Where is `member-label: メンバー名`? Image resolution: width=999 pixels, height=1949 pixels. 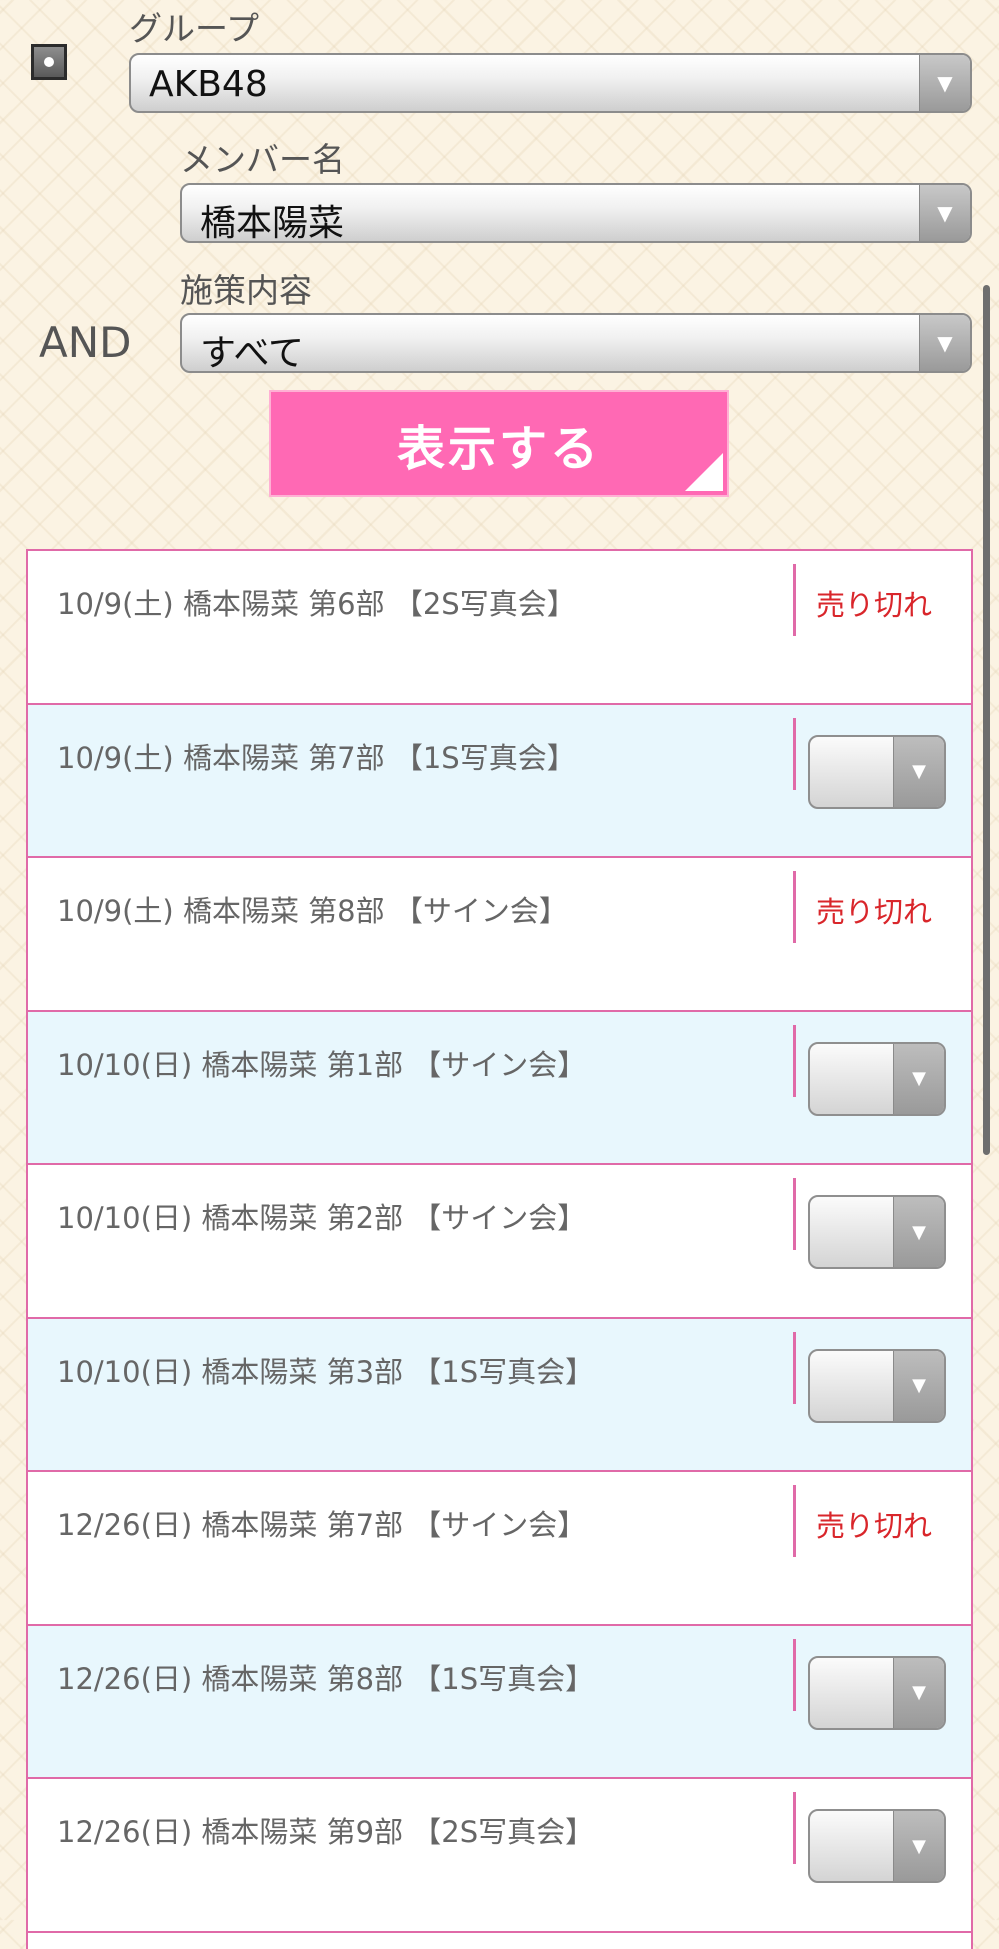 member-label: メンバー名 is located at coordinates (262, 159).